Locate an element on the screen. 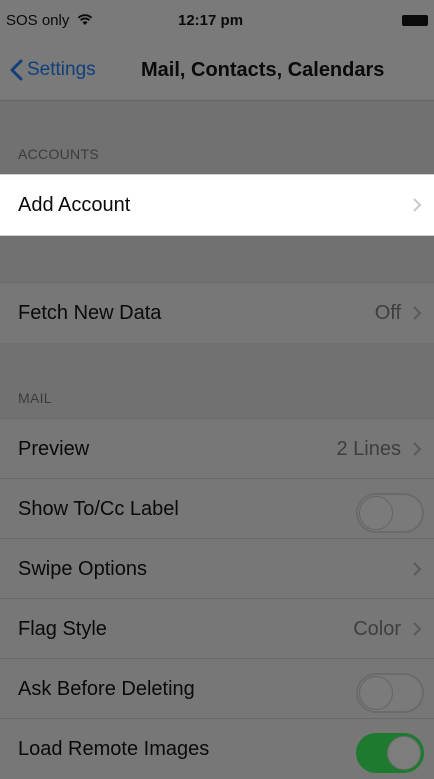 Image resolution: width=434 pixels, height=779 pixels. swipe-options-row: Swipe Options is located at coordinates (217, 568).